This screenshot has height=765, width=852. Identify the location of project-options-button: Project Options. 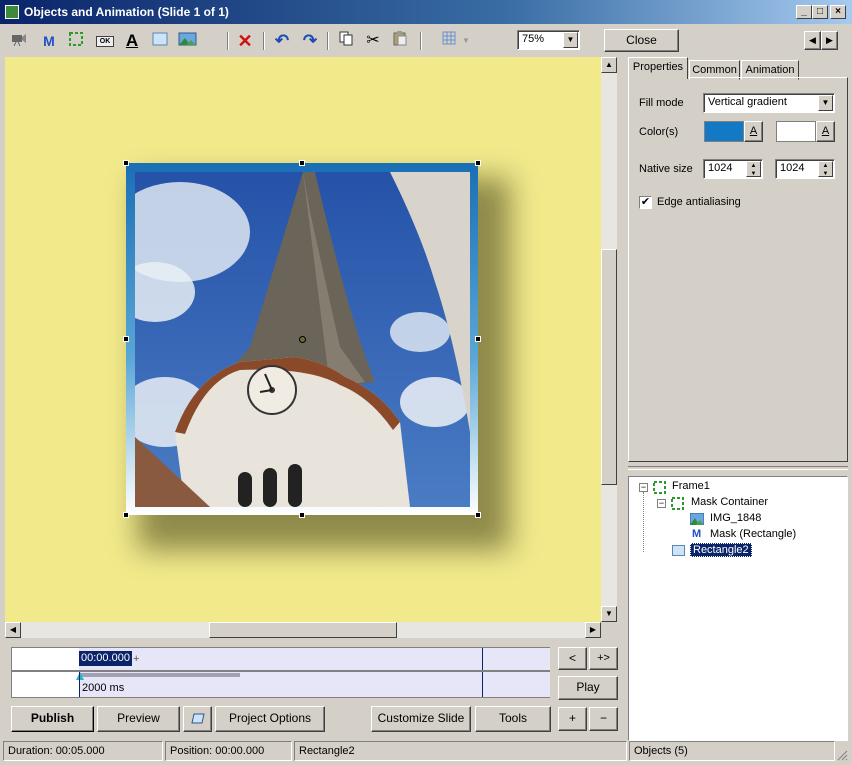
(270, 719).